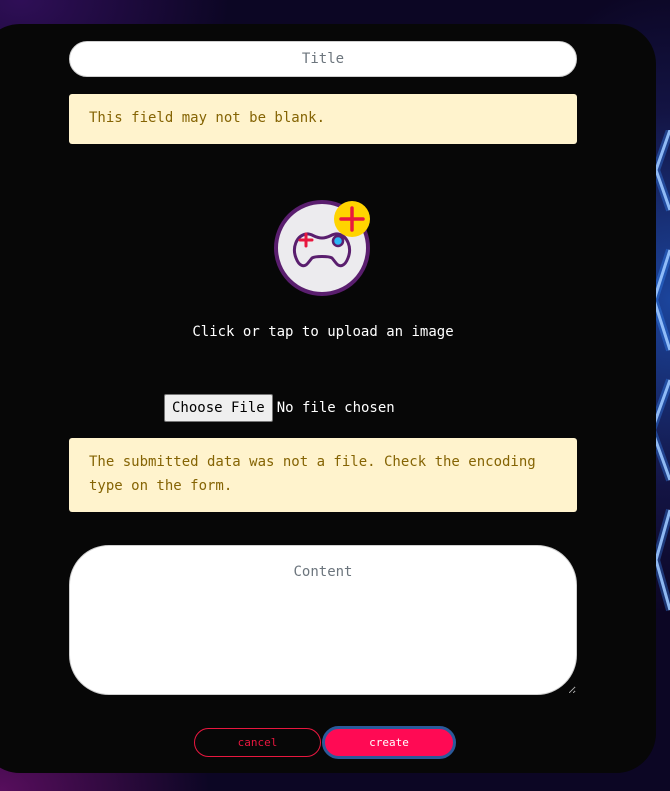 Image resolution: width=670 pixels, height=791 pixels. I want to click on content-textarea, so click(323, 620).